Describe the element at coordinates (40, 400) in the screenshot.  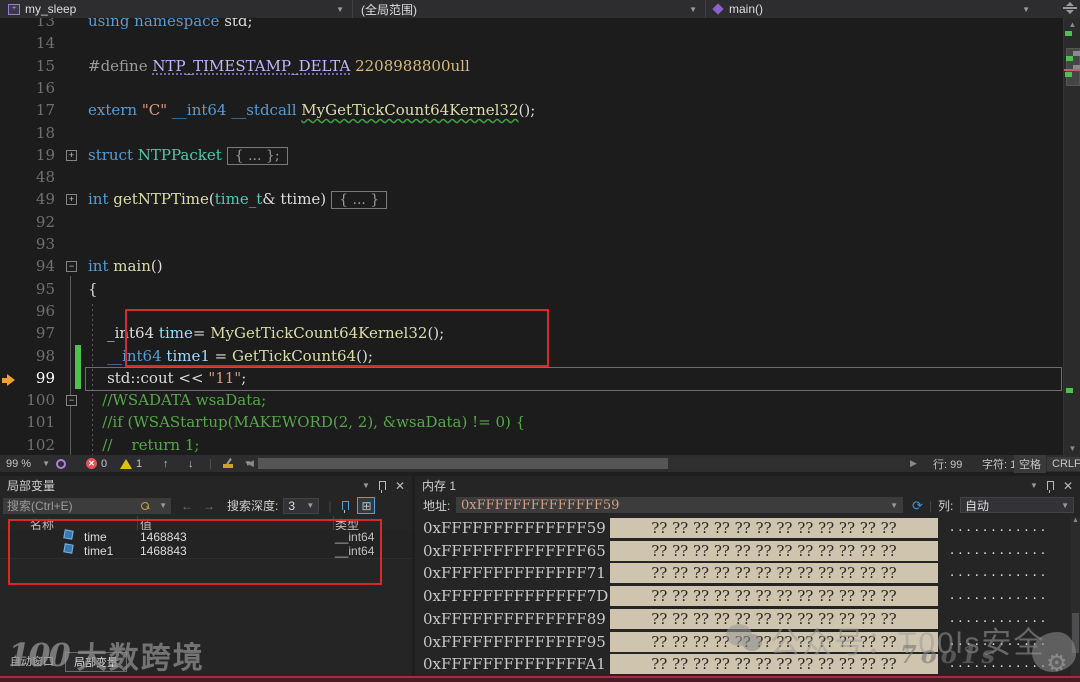
I see `line-number: 100` at that location.